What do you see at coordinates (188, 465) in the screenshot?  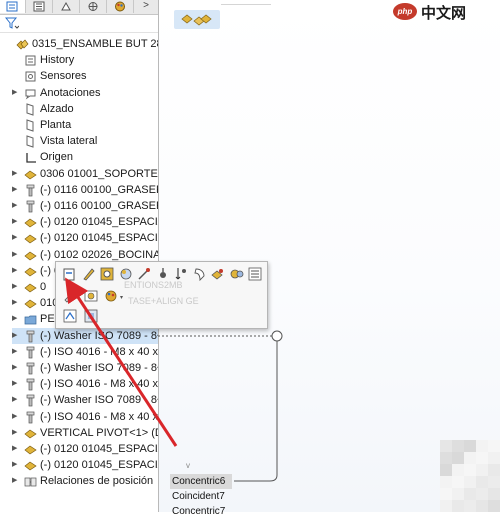 I see `chevron-down-icon: v` at bounding box center [188, 465].